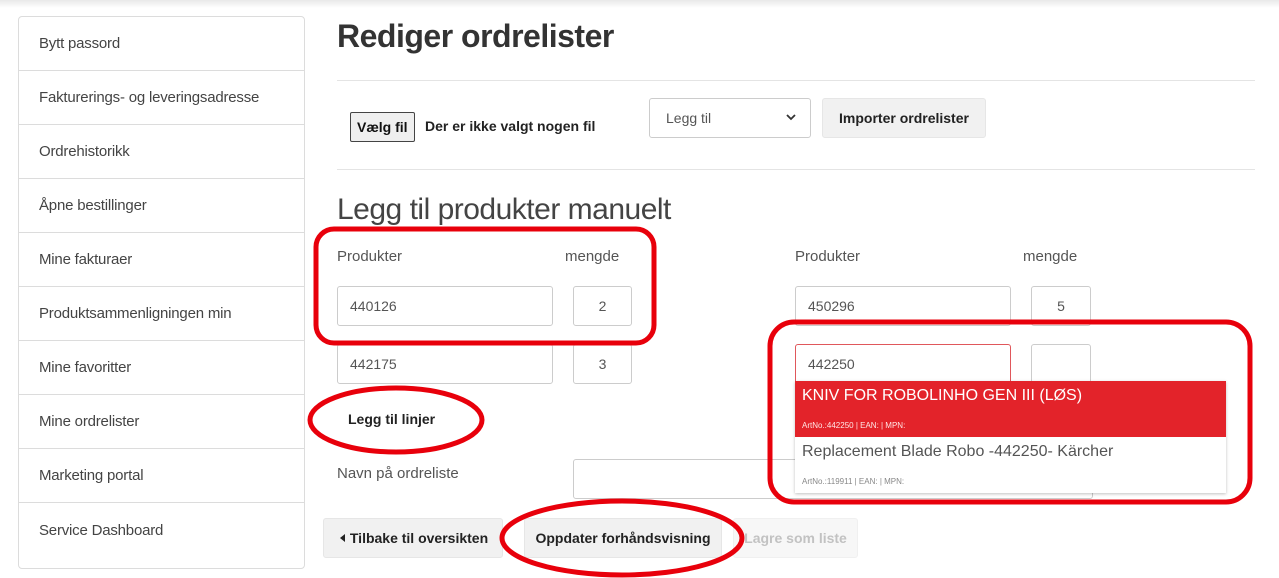 The height and width of the screenshot is (578, 1279). Describe the element at coordinates (161, 44) in the screenshot. I see `sidebar-item-change-password: Bytt passord` at that location.